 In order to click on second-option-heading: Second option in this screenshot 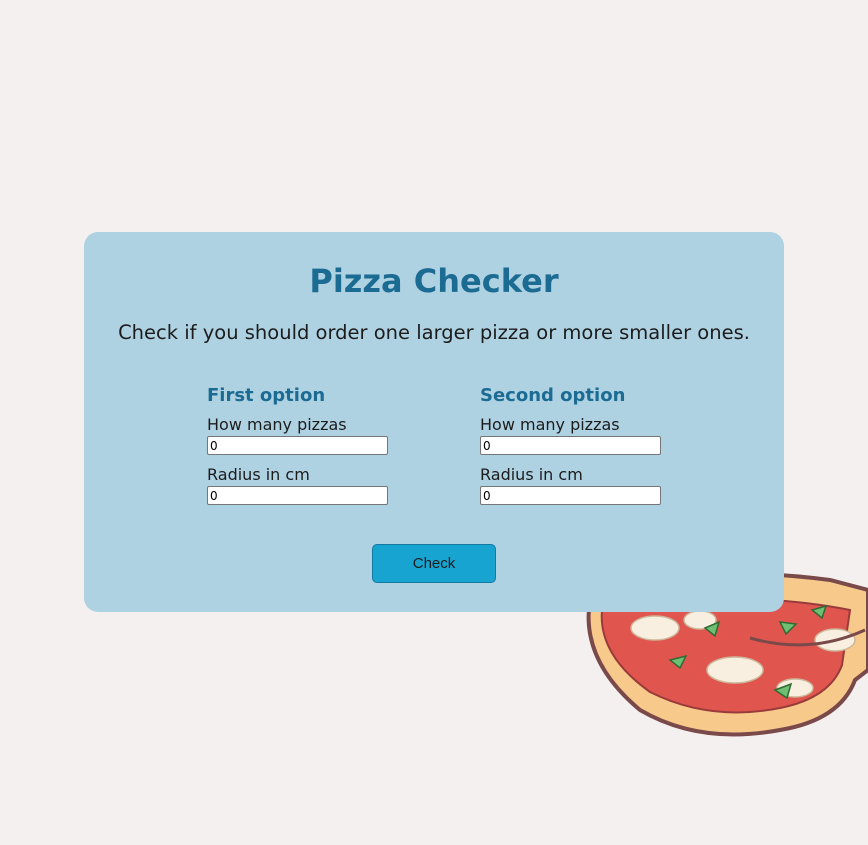, I will do `click(553, 395)`.